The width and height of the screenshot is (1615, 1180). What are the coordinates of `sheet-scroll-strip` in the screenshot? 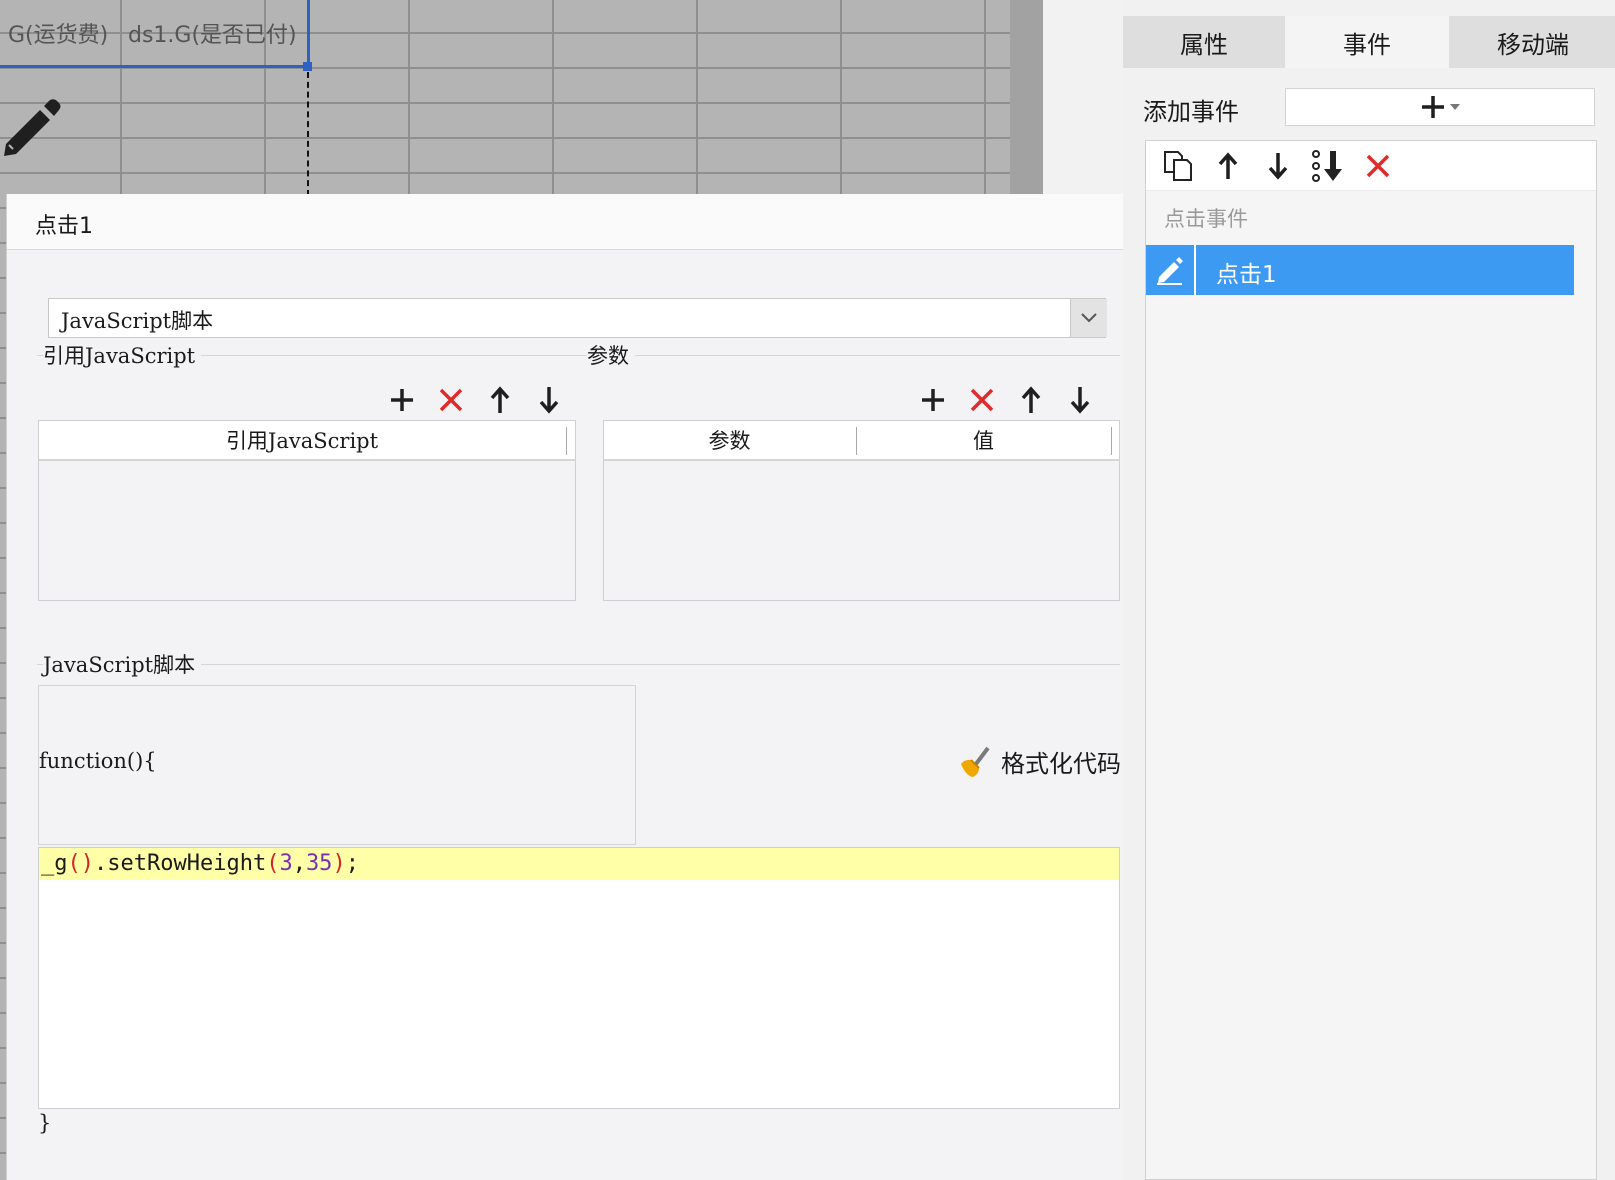 It's located at (1026, 97).